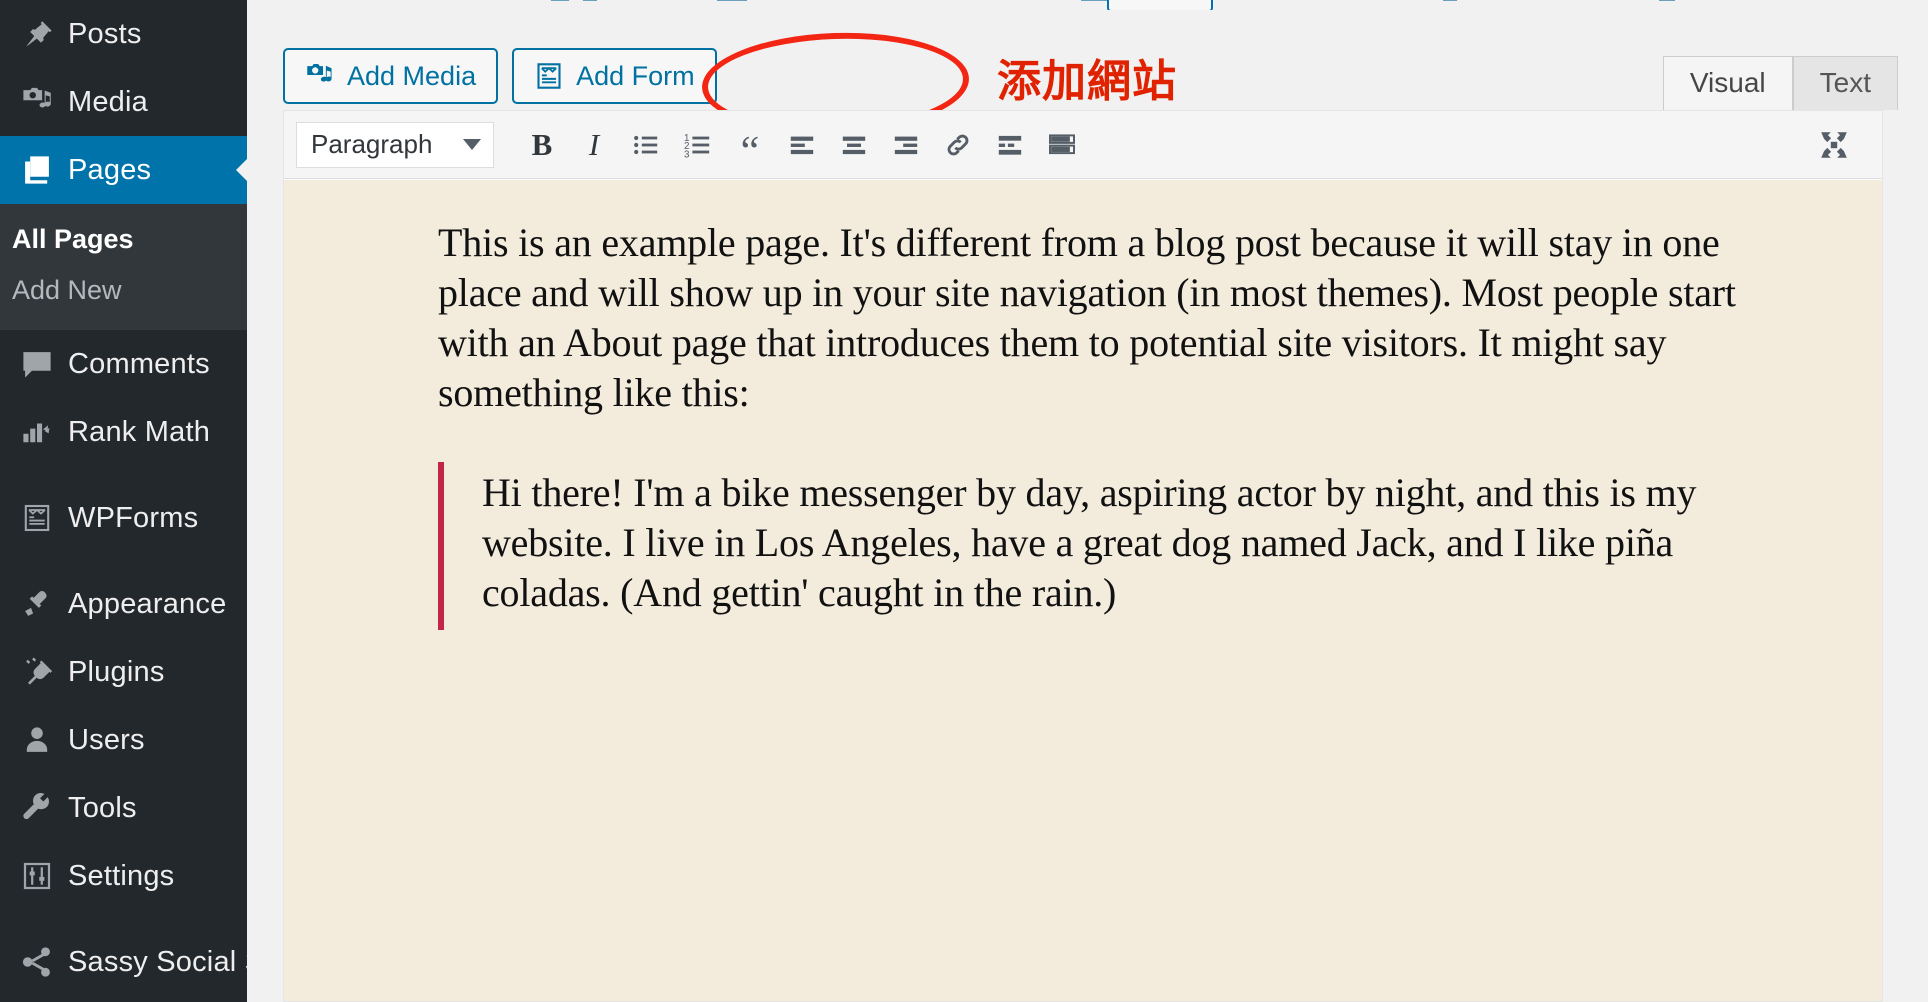 This screenshot has height=1002, width=1928. I want to click on read-more-button, so click(1010, 145).